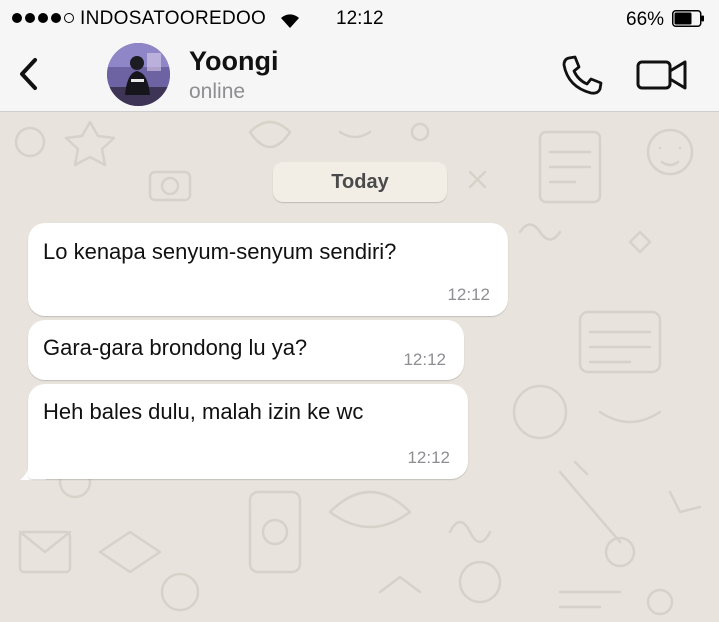  What do you see at coordinates (173, 18) in the screenshot?
I see `carrier-name: INDOSATOOREDOO` at bounding box center [173, 18].